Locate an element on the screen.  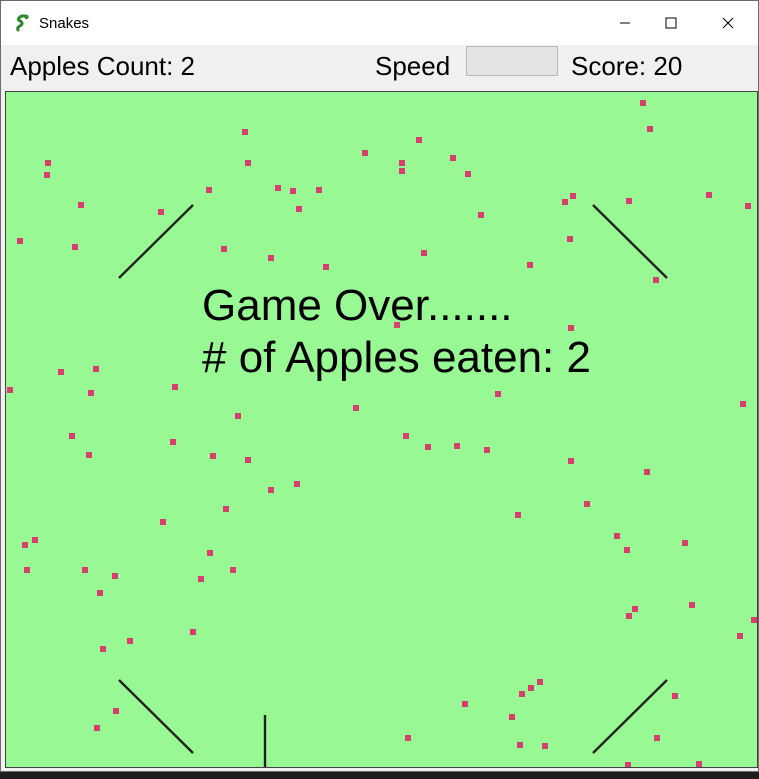
title-bar: Snakes is located at coordinates (379, 23).